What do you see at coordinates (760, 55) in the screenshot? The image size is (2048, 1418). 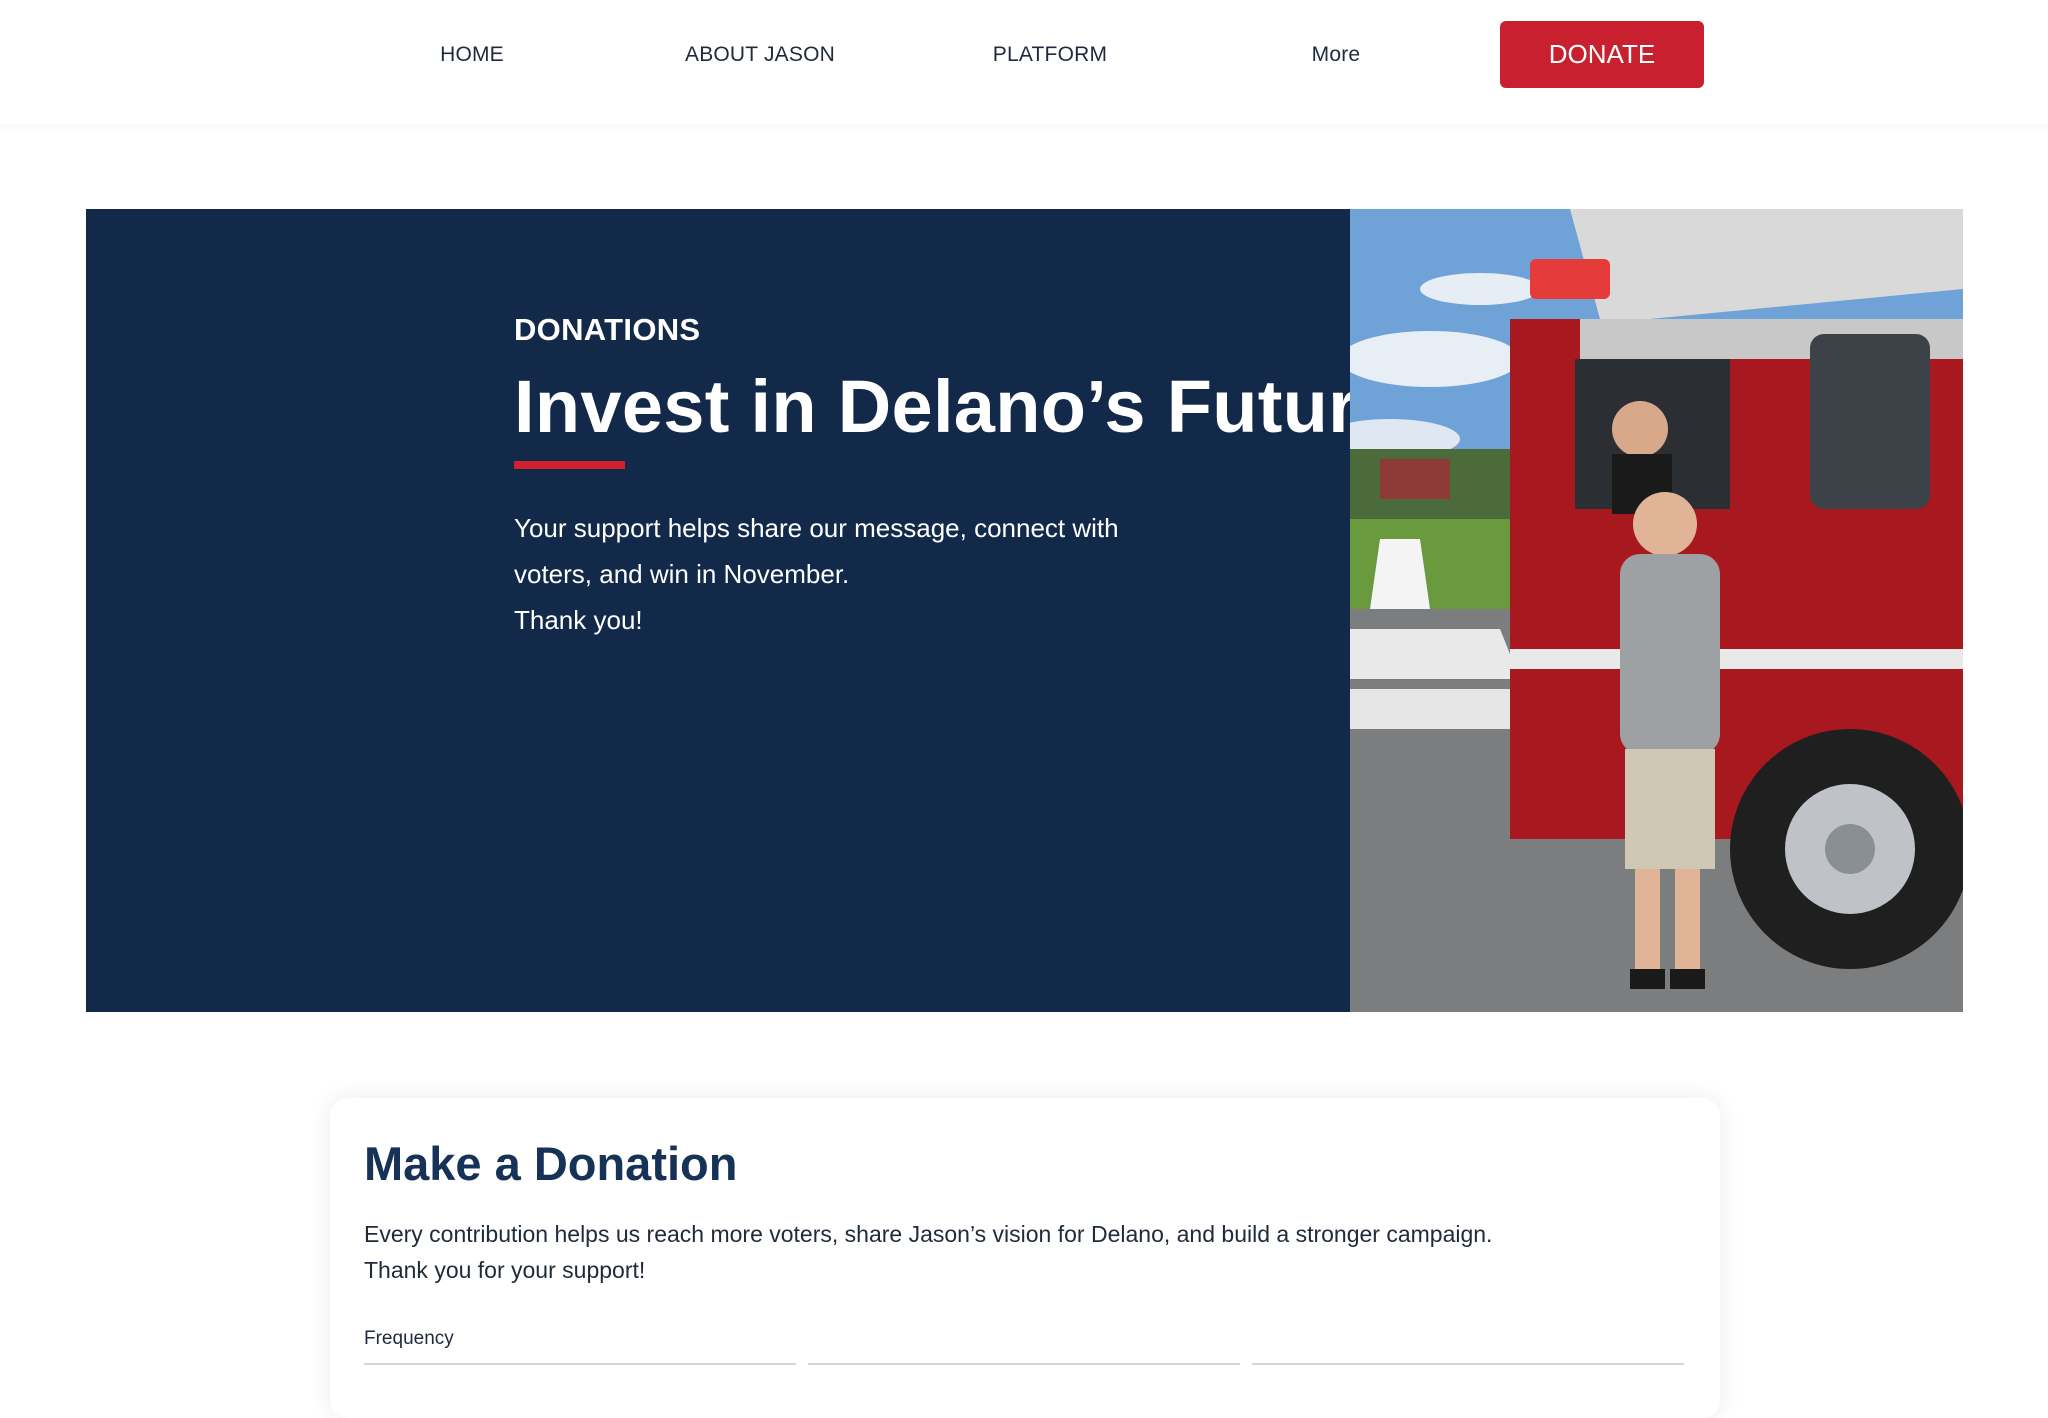 I see `nav-about-link: ABOUT JASON` at bounding box center [760, 55].